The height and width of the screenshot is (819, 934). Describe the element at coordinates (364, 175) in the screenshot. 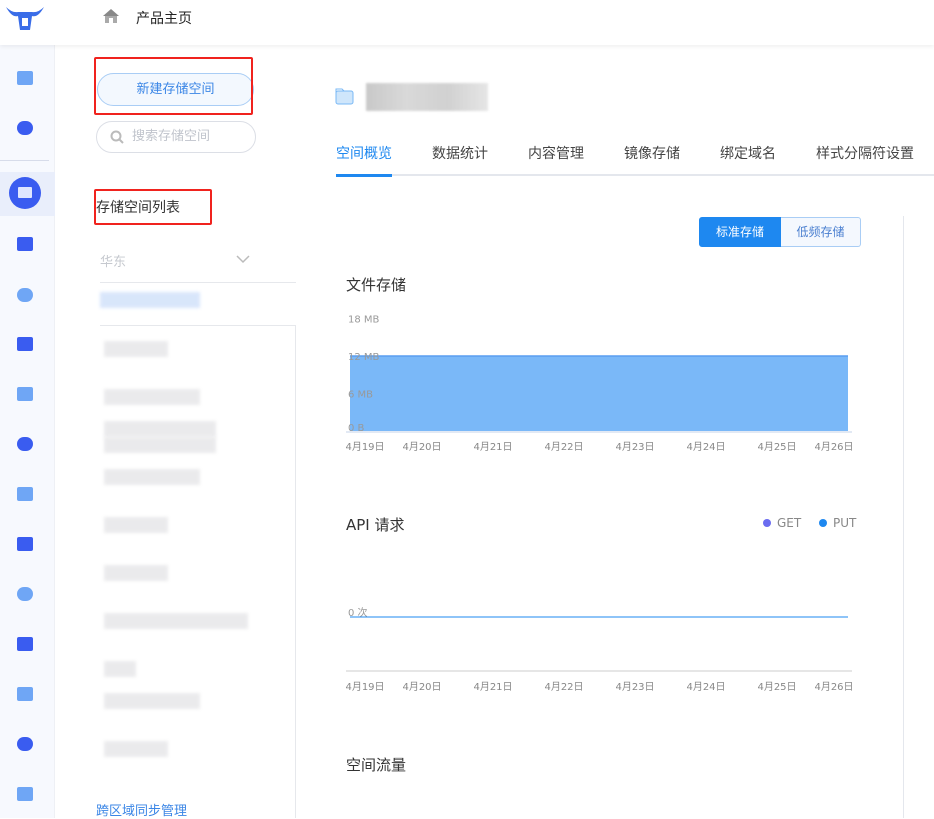

I see `active-tab-indicator` at that location.